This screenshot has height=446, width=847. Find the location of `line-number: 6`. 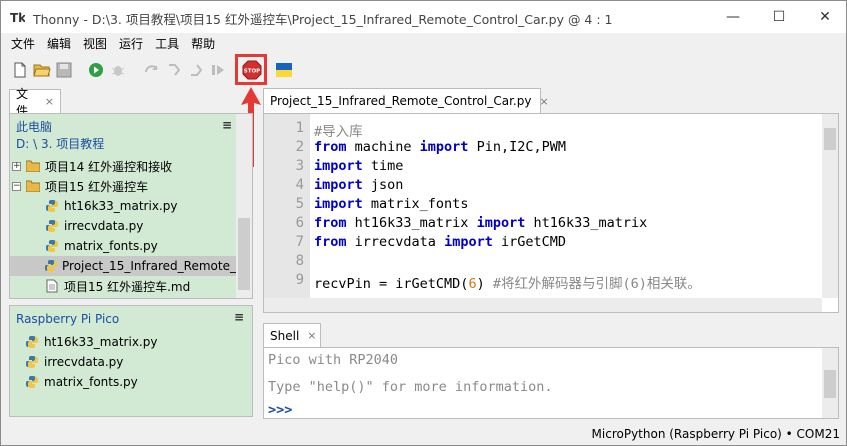

line-number: 6 is located at coordinates (299, 223).